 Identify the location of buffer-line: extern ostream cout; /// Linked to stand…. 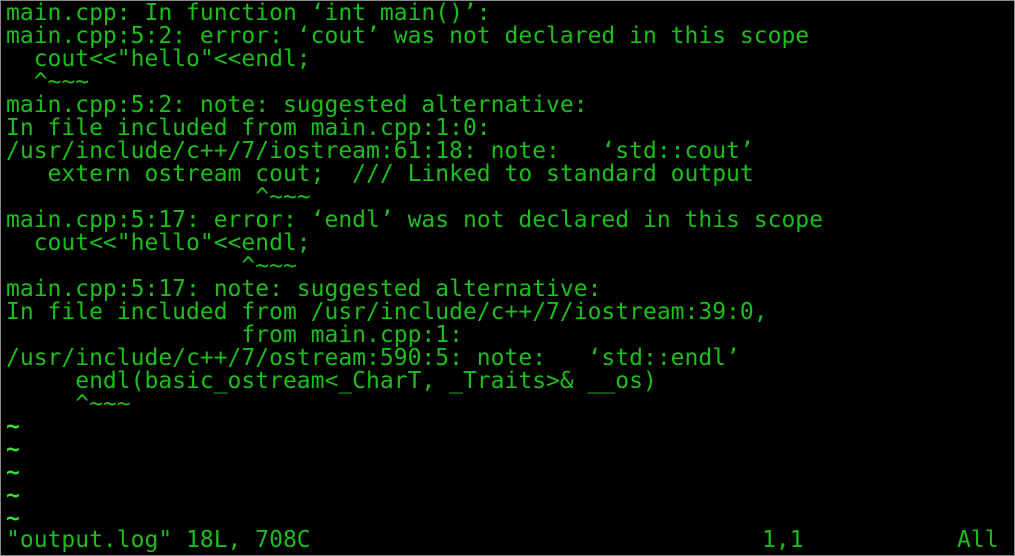
(380, 174).